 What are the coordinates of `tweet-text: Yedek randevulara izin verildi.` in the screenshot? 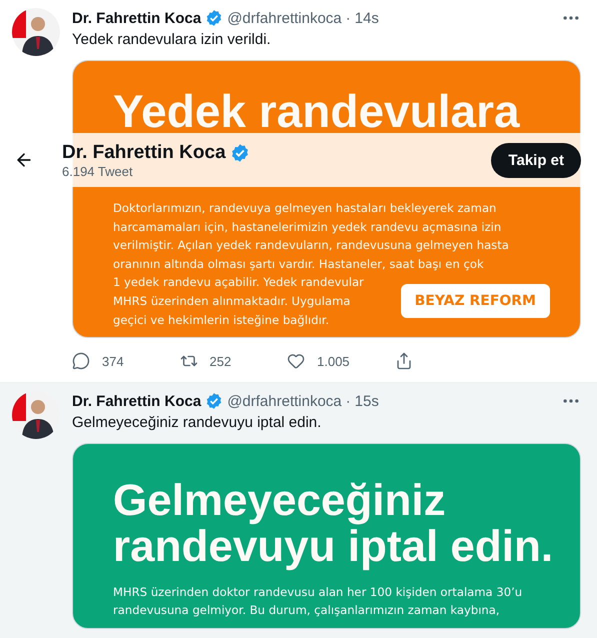 It's located at (172, 40).